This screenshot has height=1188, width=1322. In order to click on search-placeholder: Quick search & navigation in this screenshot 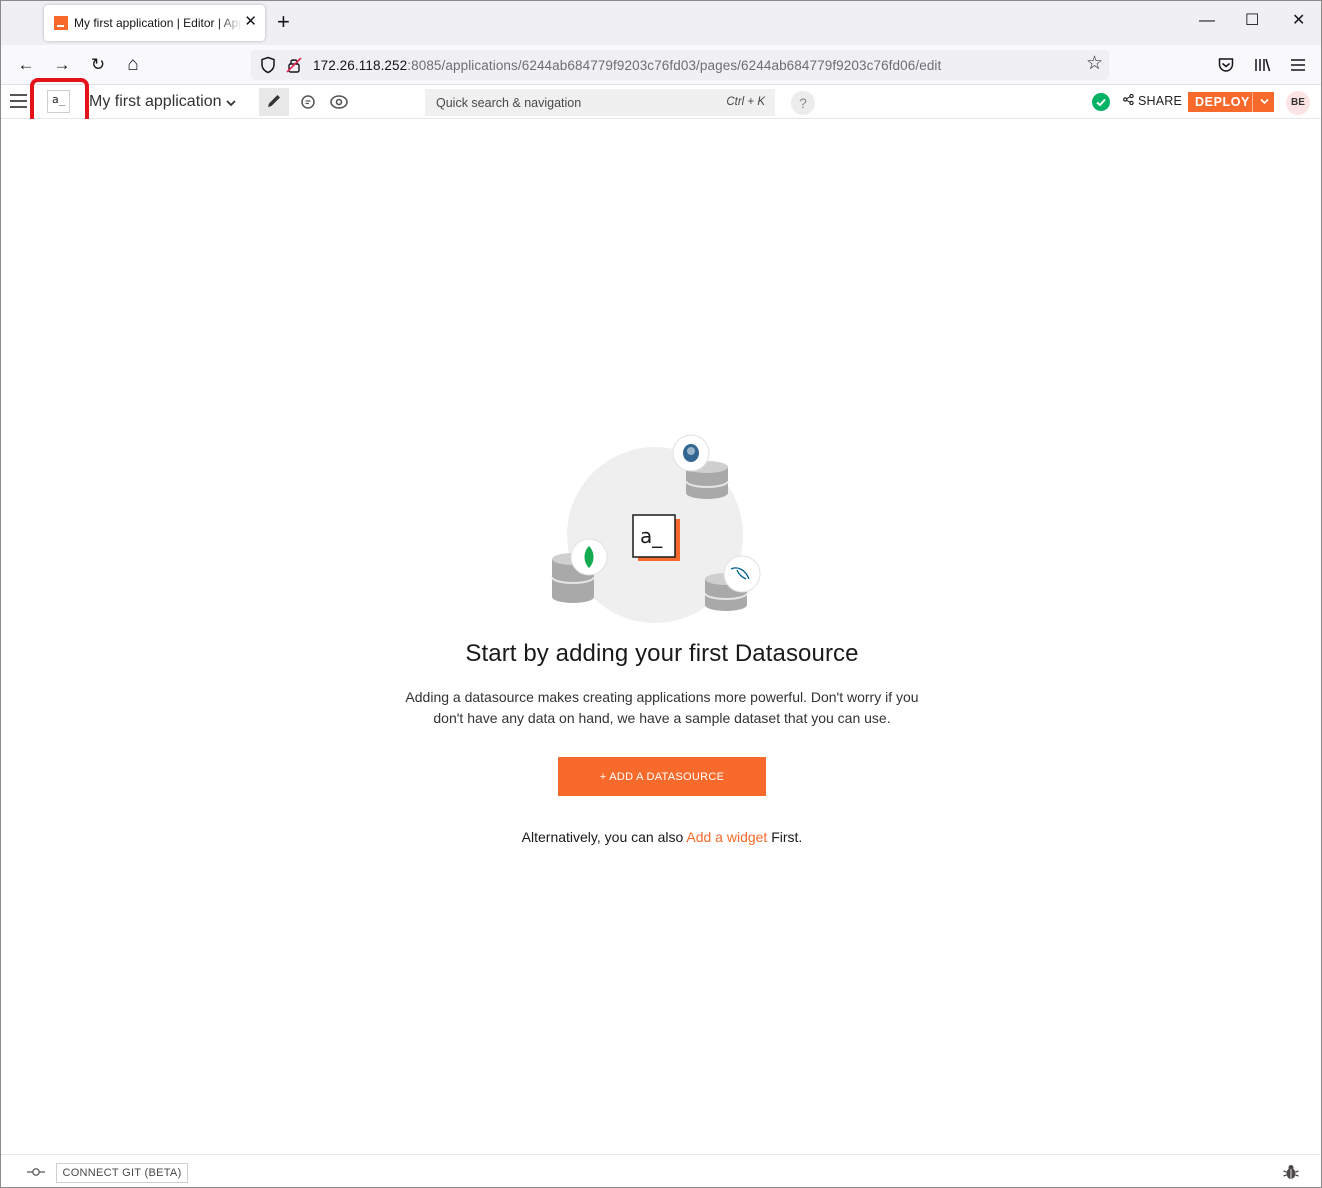, I will do `click(509, 103)`.